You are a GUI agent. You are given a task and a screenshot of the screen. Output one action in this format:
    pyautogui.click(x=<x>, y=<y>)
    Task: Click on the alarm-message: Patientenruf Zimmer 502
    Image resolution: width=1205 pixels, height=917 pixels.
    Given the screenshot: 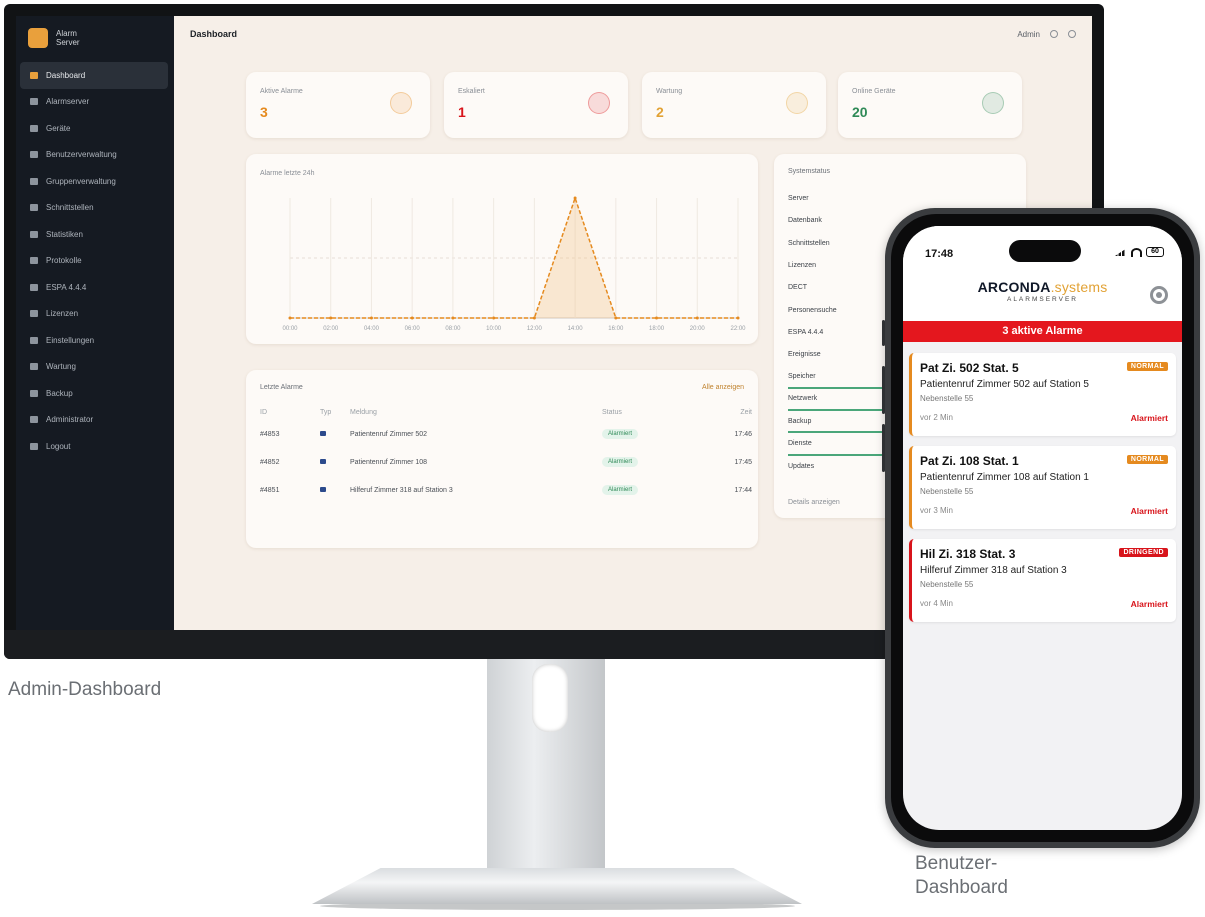 What is the action you would take?
    pyautogui.click(x=389, y=434)
    